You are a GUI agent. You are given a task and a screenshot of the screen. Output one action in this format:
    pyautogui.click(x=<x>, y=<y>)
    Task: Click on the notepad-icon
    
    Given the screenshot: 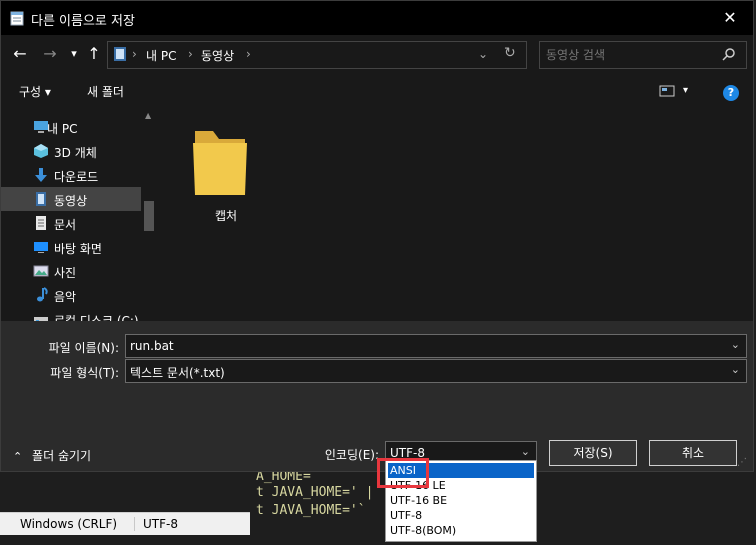 What is the action you would take?
    pyautogui.click(x=17, y=18)
    